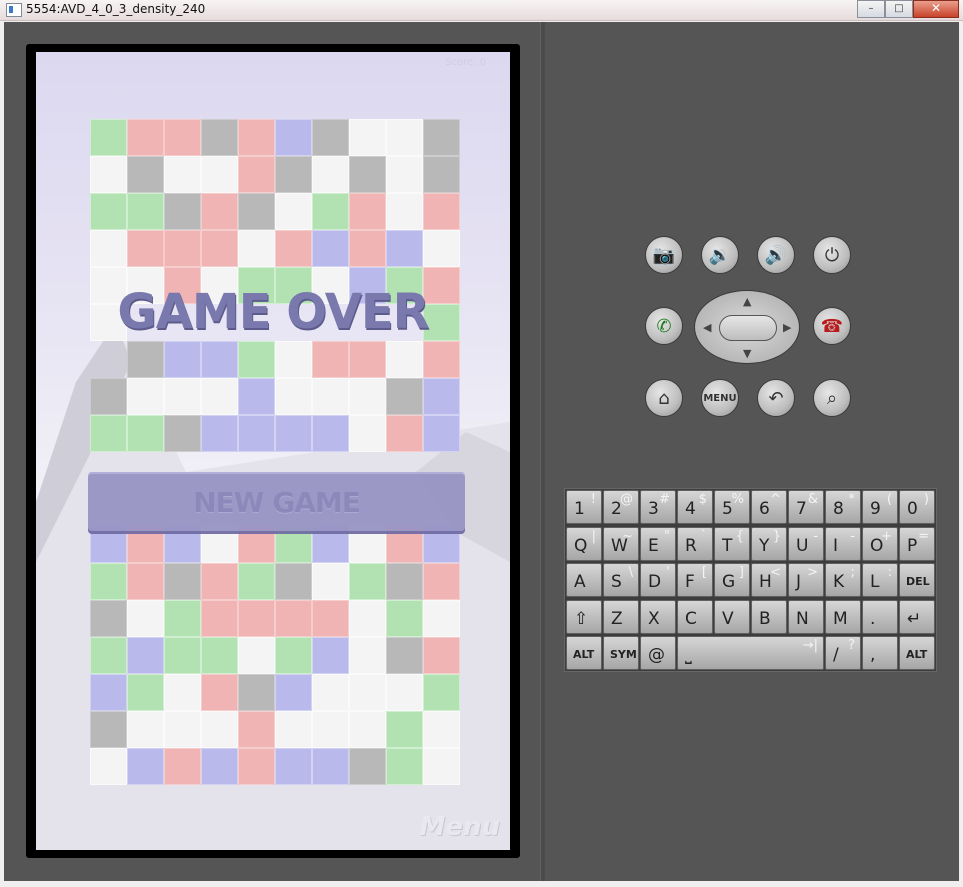 The width and height of the screenshot is (963, 887). I want to click on dpad-right-icon: ▶, so click(787, 327).